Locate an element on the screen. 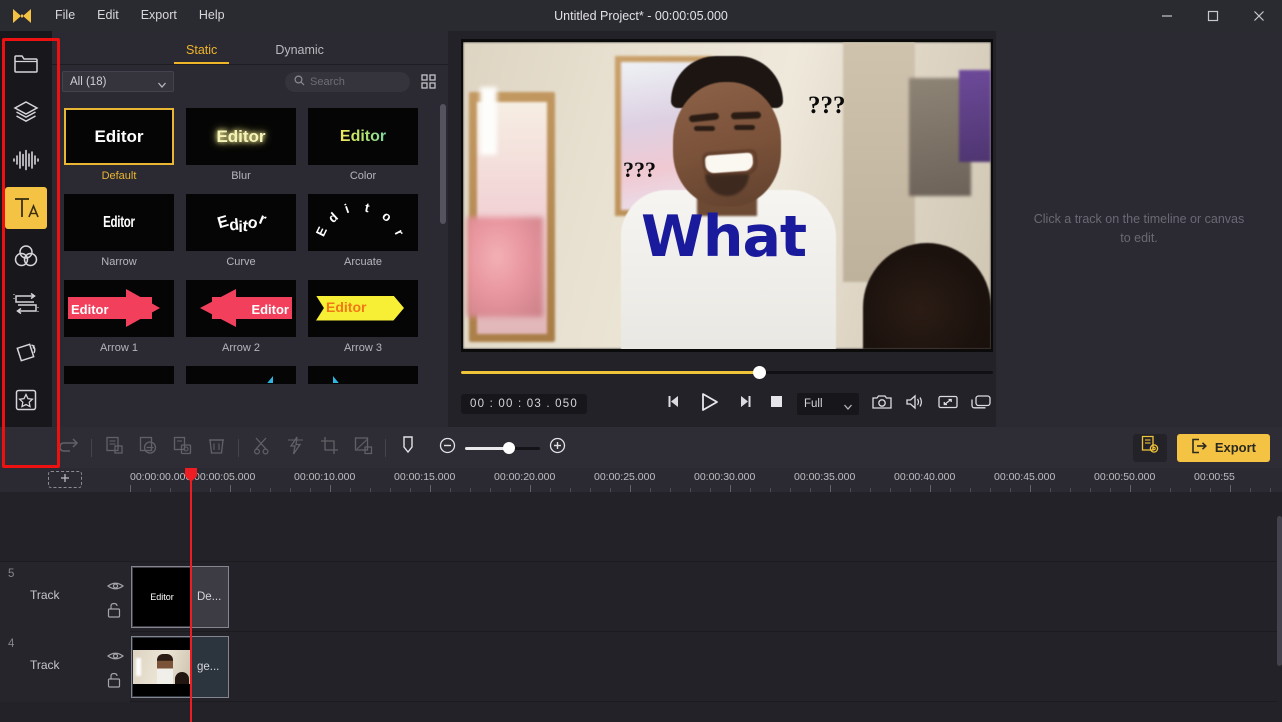 Image resolution: width=1282 pixels, height=722 pixels. crop-tool is located at coordinates (329, 448).